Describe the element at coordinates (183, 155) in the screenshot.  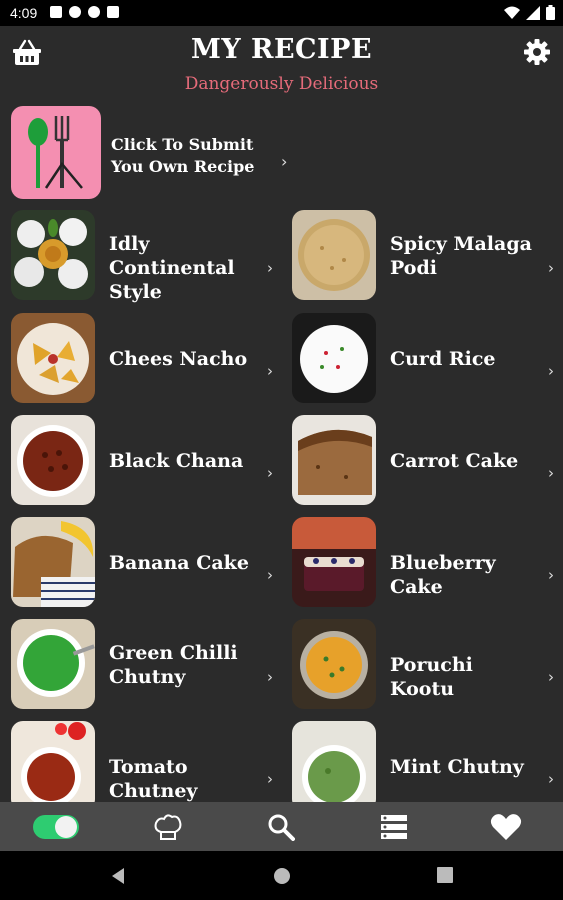
I see `submit-recipe-label: Click To Submit You Own Recipe` at that location.